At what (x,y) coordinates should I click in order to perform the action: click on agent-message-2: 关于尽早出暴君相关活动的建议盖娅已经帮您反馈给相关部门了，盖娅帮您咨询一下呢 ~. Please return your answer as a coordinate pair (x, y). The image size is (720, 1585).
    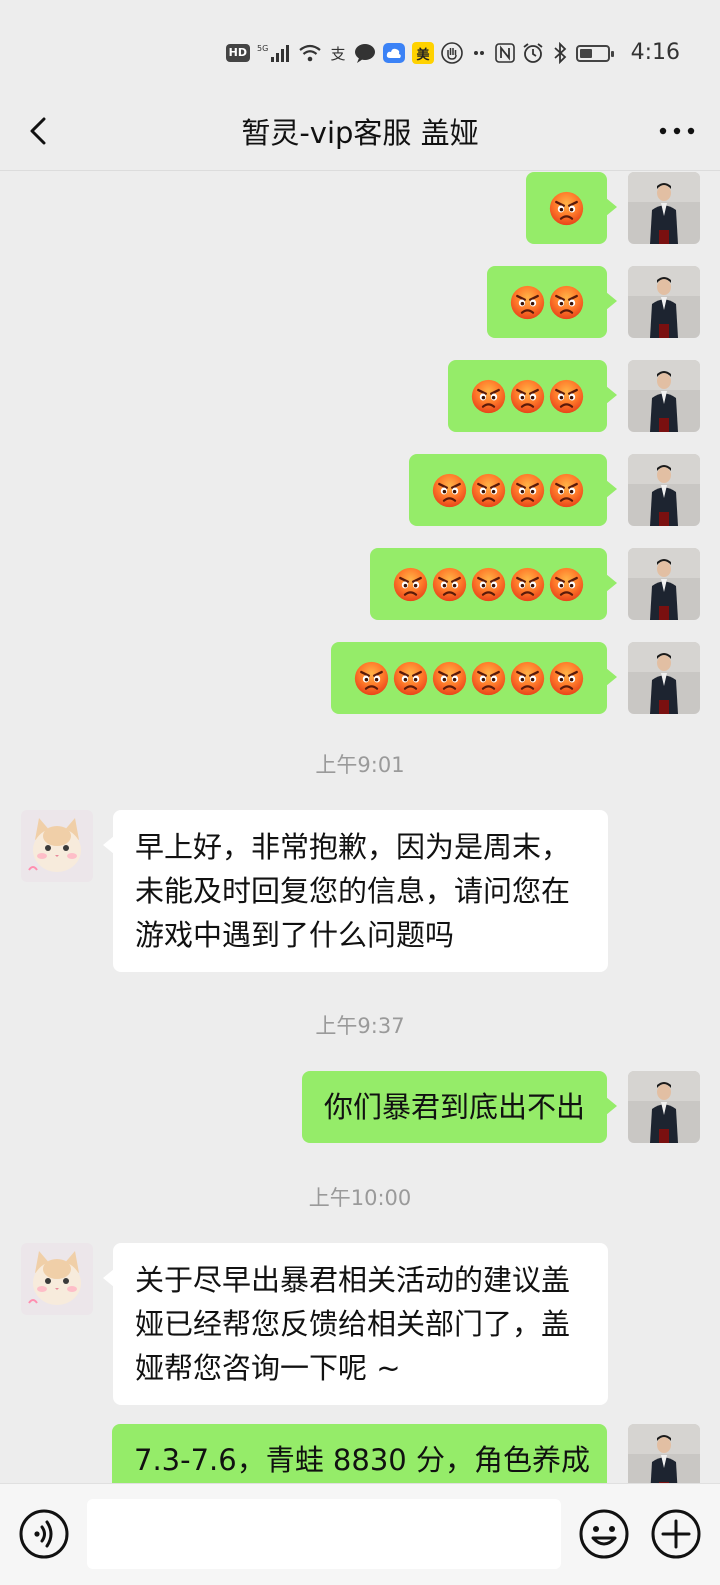
    Looking at the image, I should click on (355, 1324).